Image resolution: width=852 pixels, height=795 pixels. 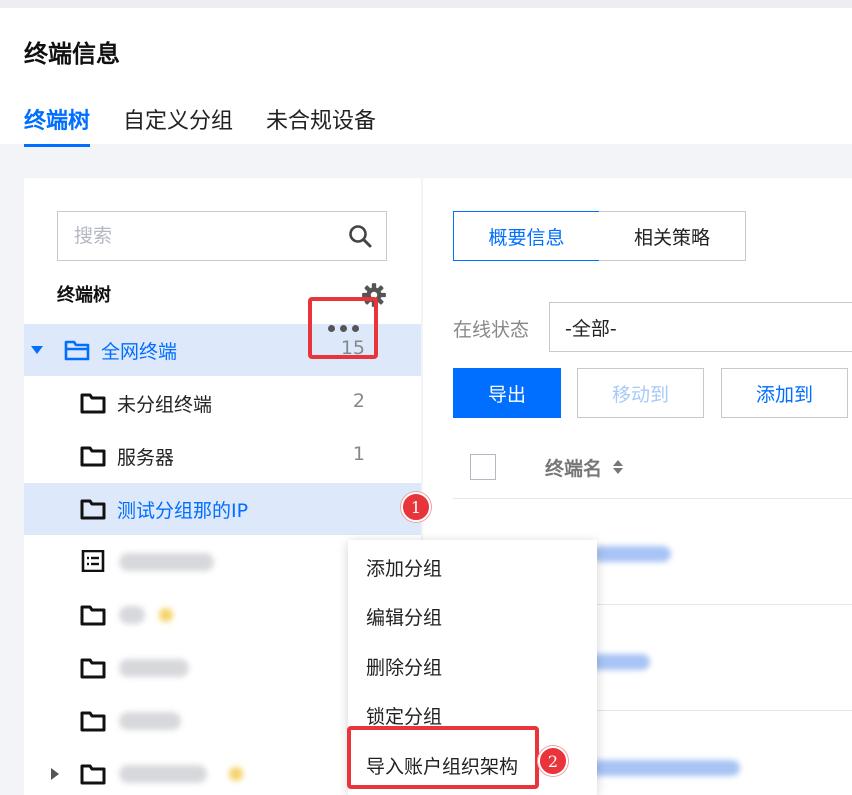 I want to click on table-divider, so click(x=652, y=498).